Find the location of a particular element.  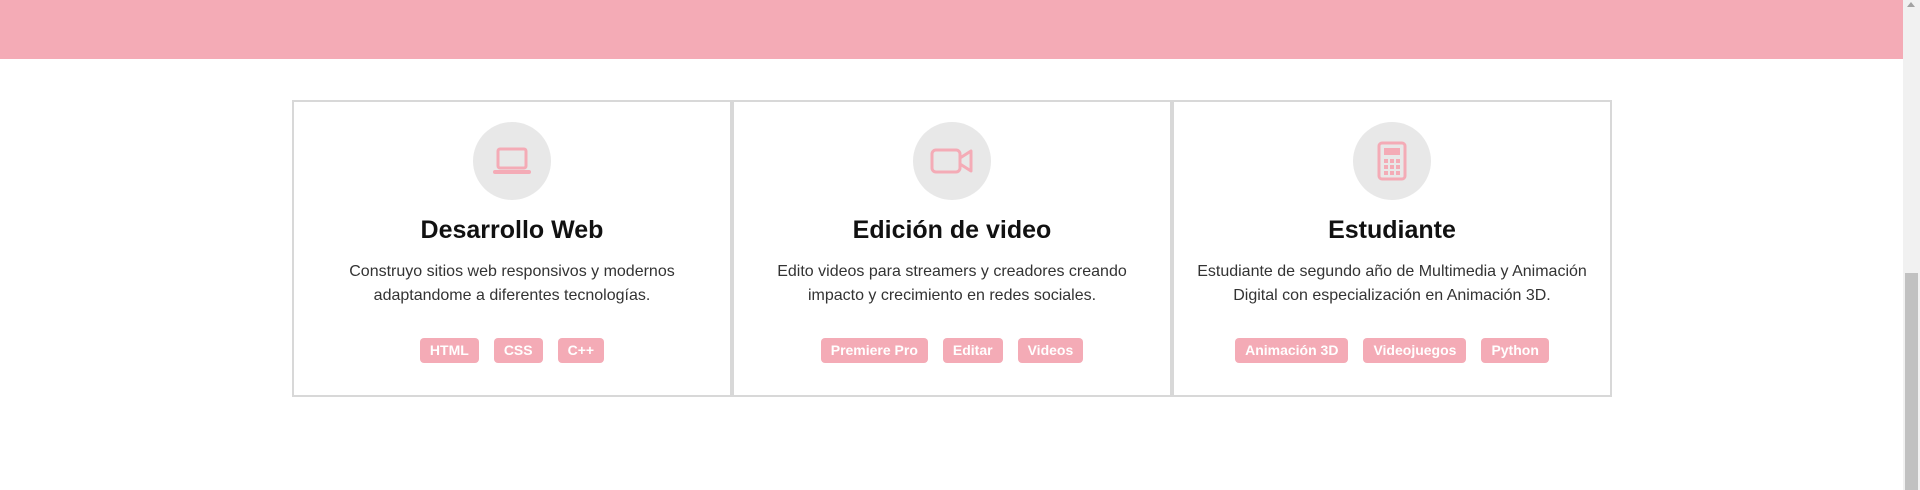

tag-premiere-pro: Premiere Pro is located at coordinates (874, 350).